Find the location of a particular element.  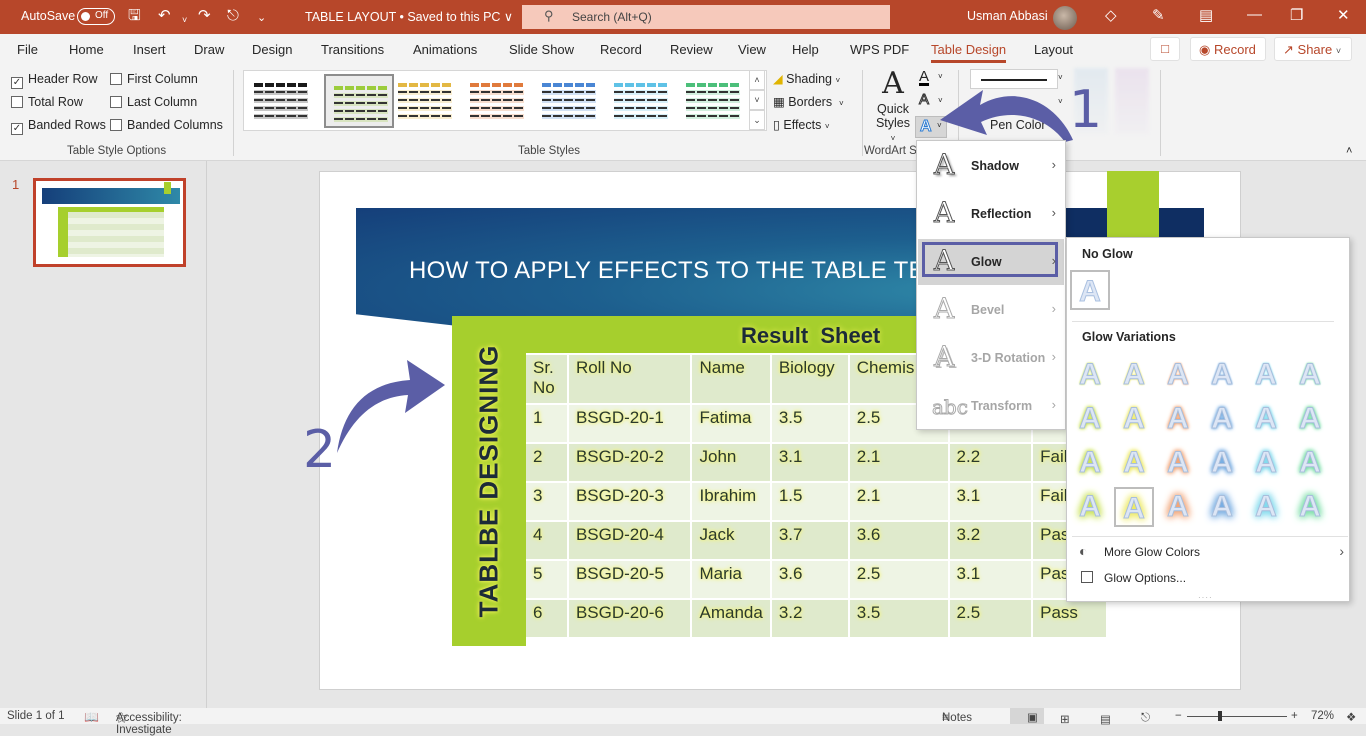

tab-table-design: Table Design is located at coordinates (969, 52).